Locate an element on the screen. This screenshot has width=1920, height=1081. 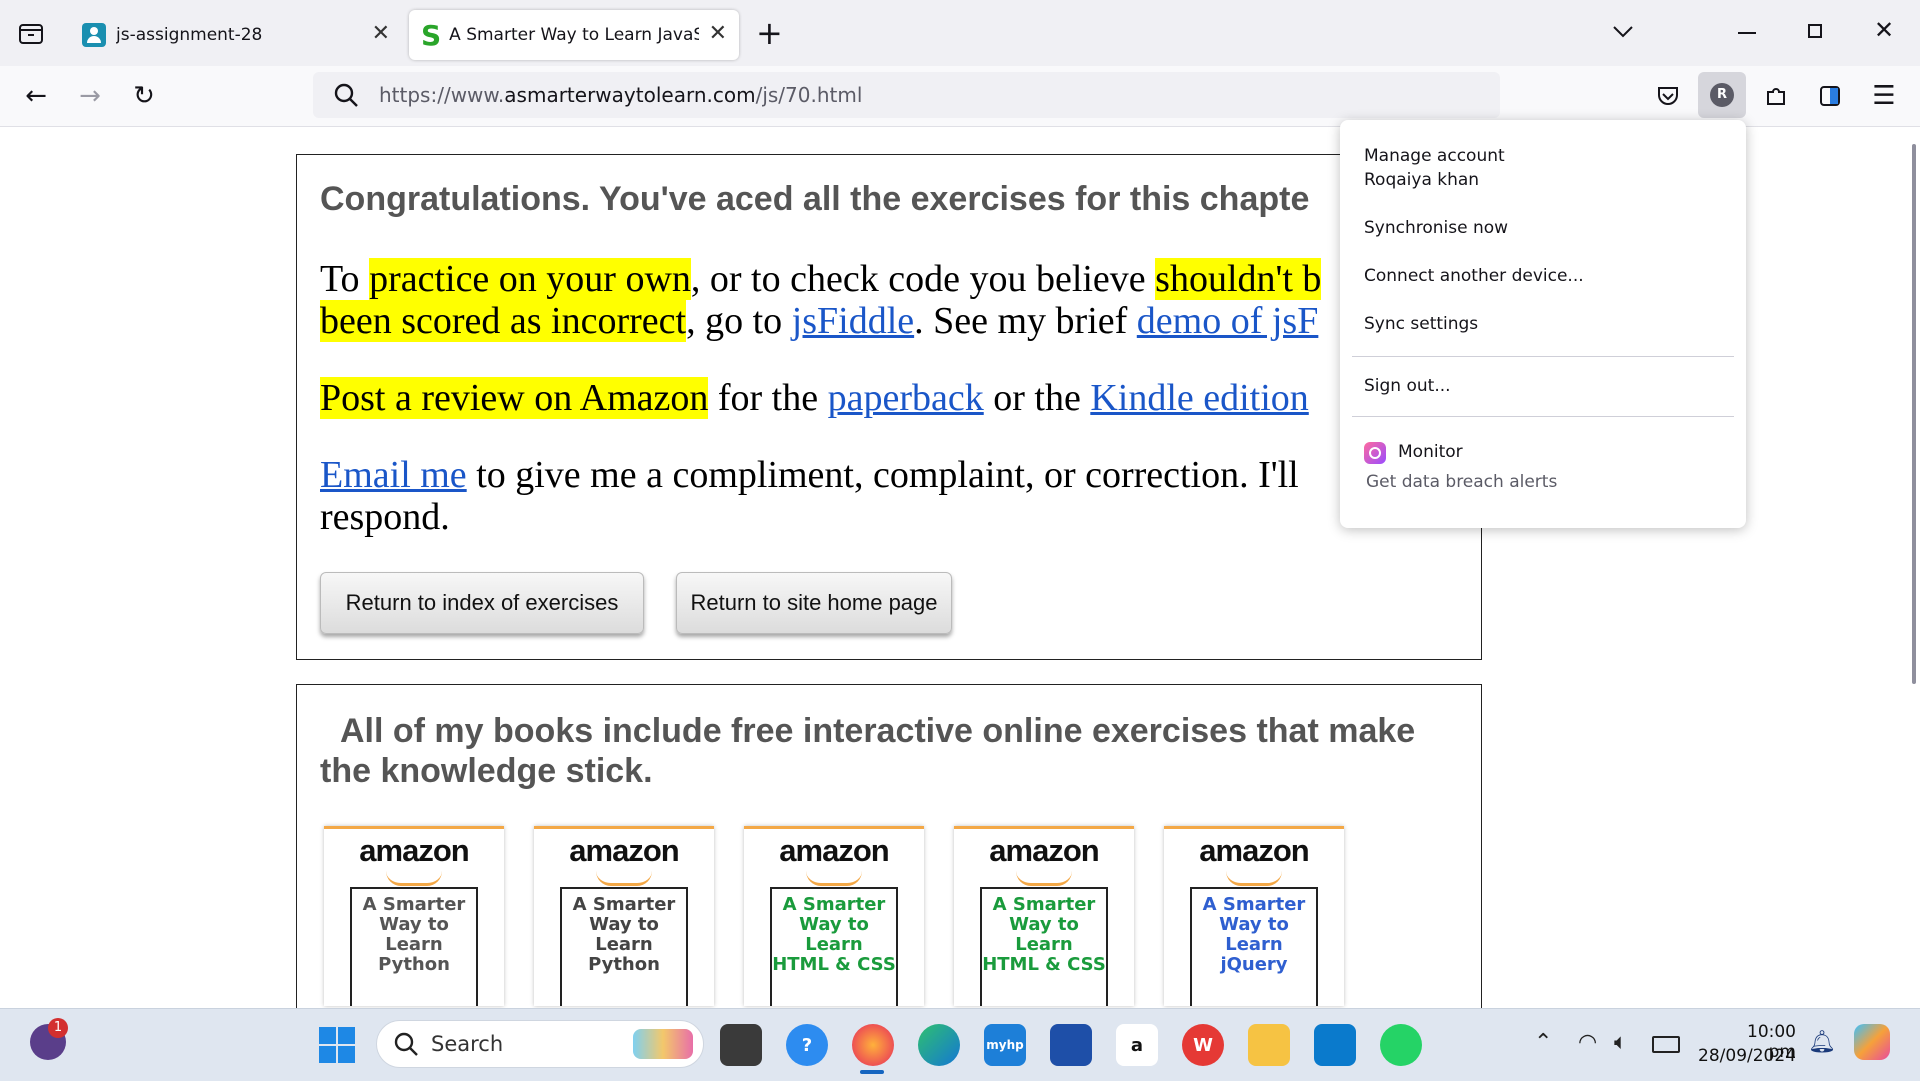
tab-js-assignment: js-assignment-28 ✕ is located at coordinates (237, 35).